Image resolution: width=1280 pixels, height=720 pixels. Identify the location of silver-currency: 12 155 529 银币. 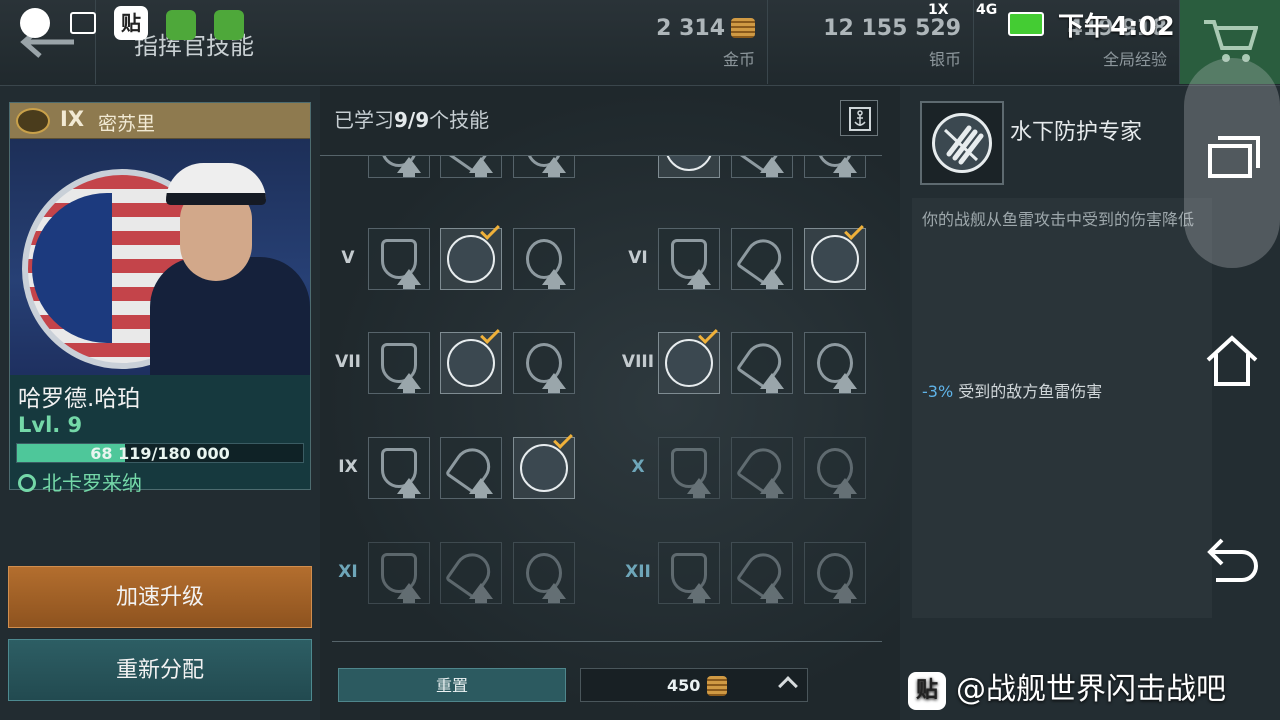
(871, 42).